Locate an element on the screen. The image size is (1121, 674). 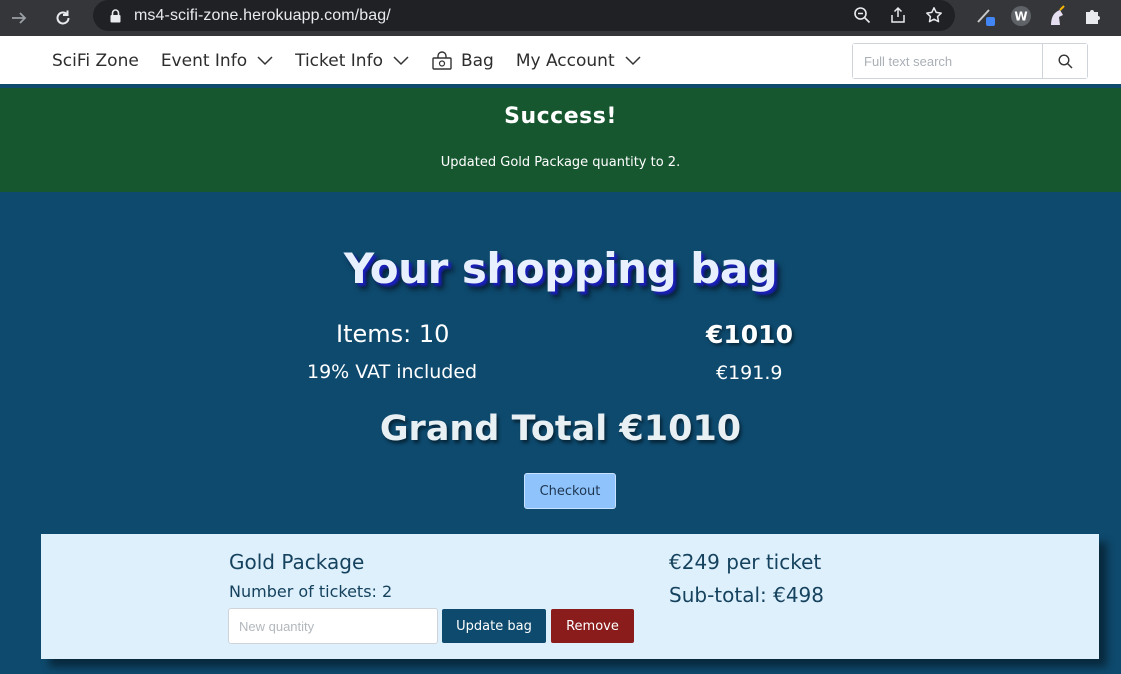
nav-ticket-info-label: Ticket Info is located at coordinates (339, 61).